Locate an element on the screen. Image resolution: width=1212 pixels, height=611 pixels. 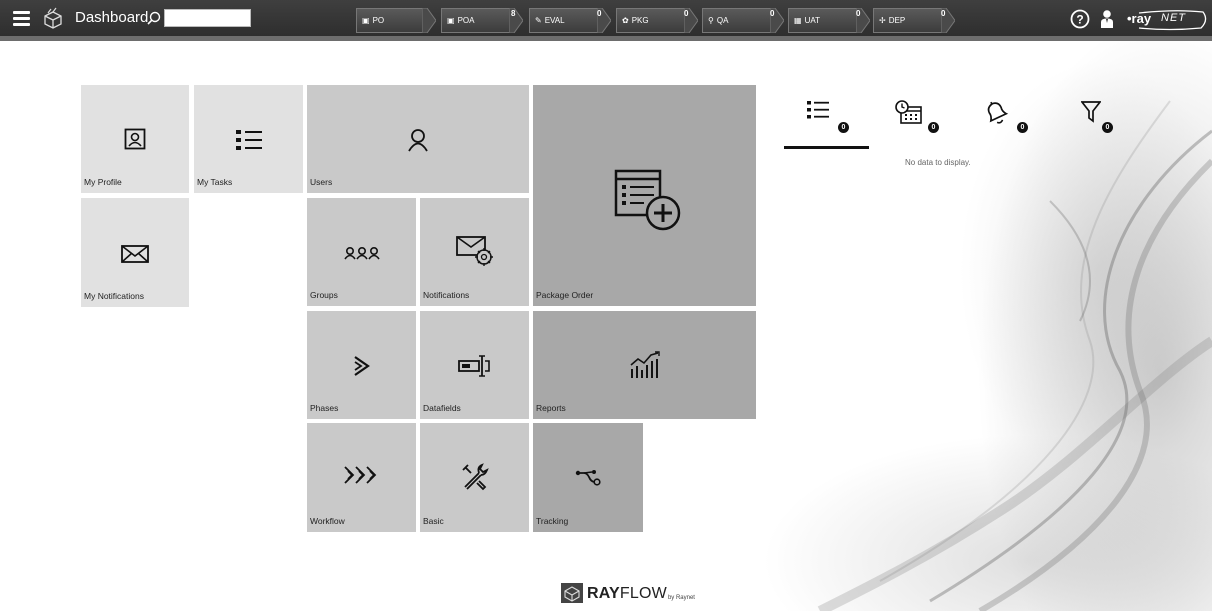
tile-notifications: Notifications is located at coordinates (474, 252).